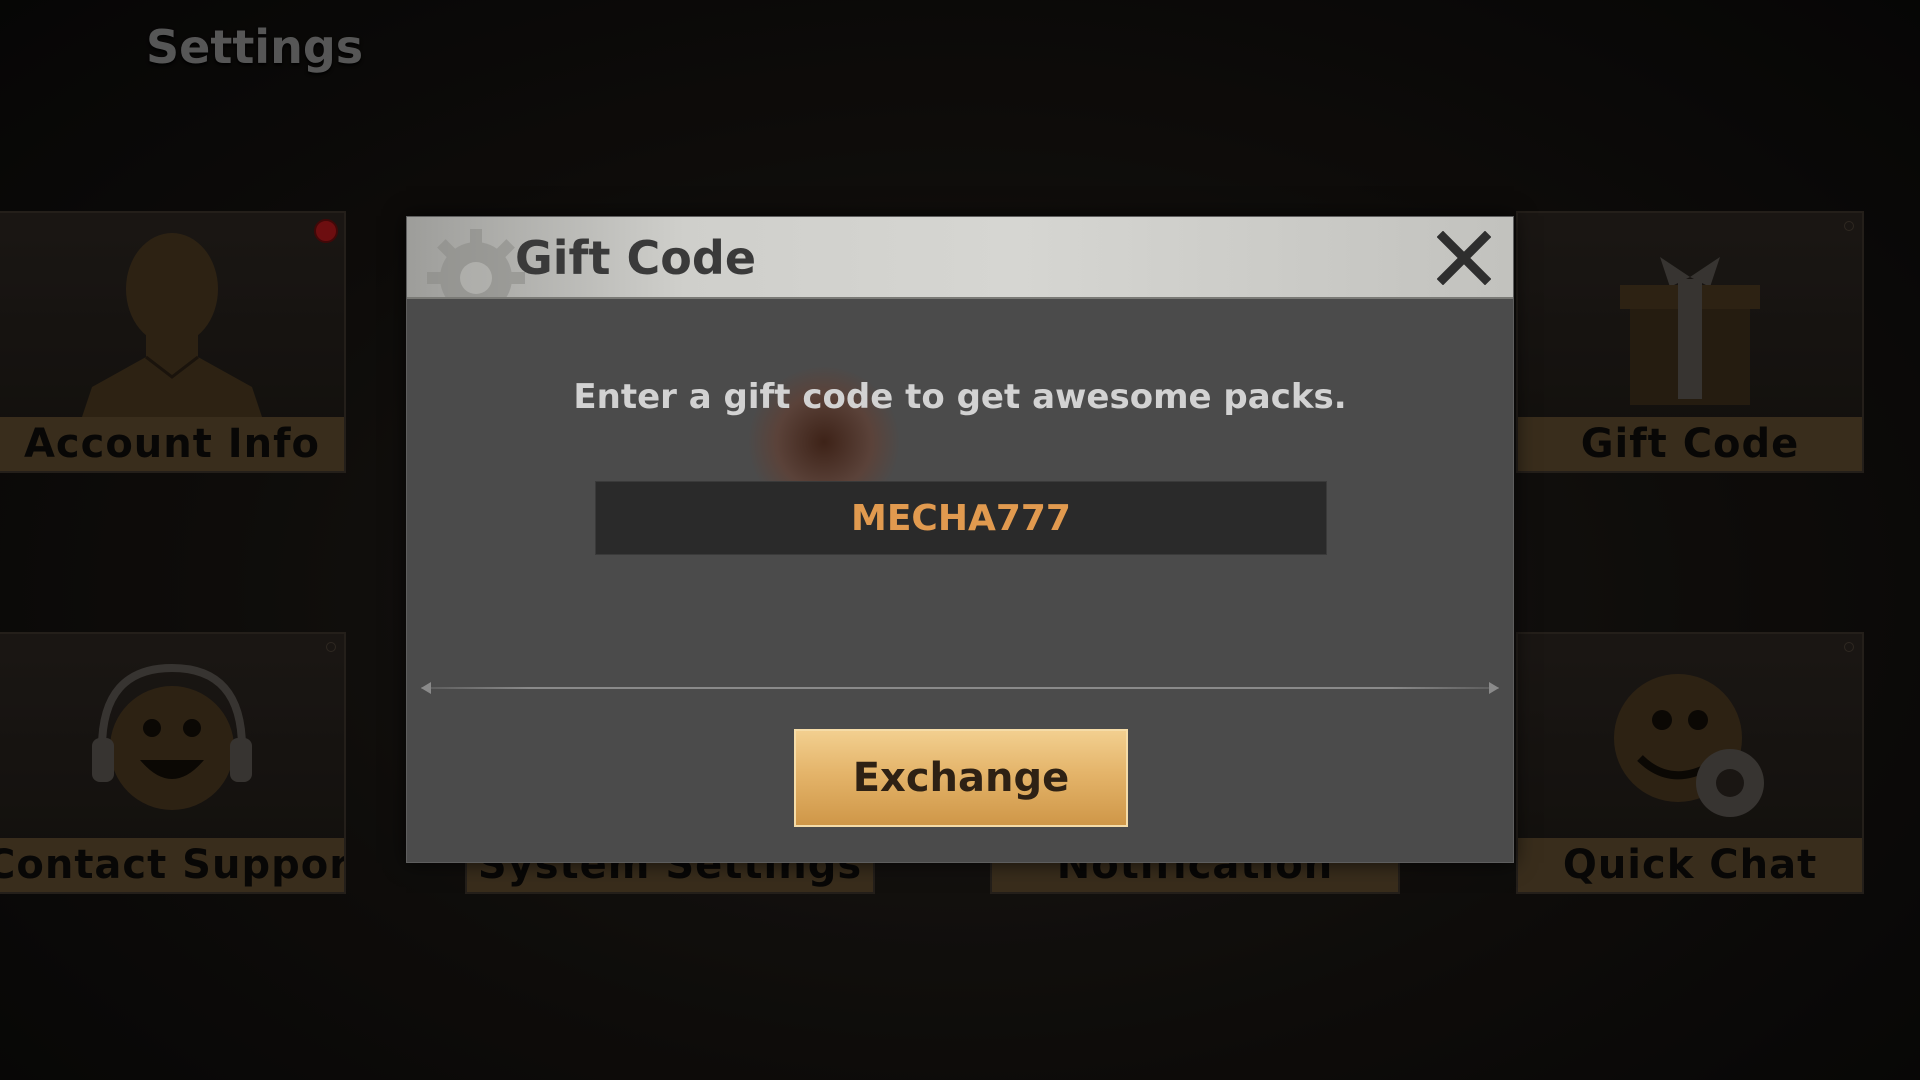 This screenshot has width=1920, height=1080. I want to click on divider, so click(960, 688).